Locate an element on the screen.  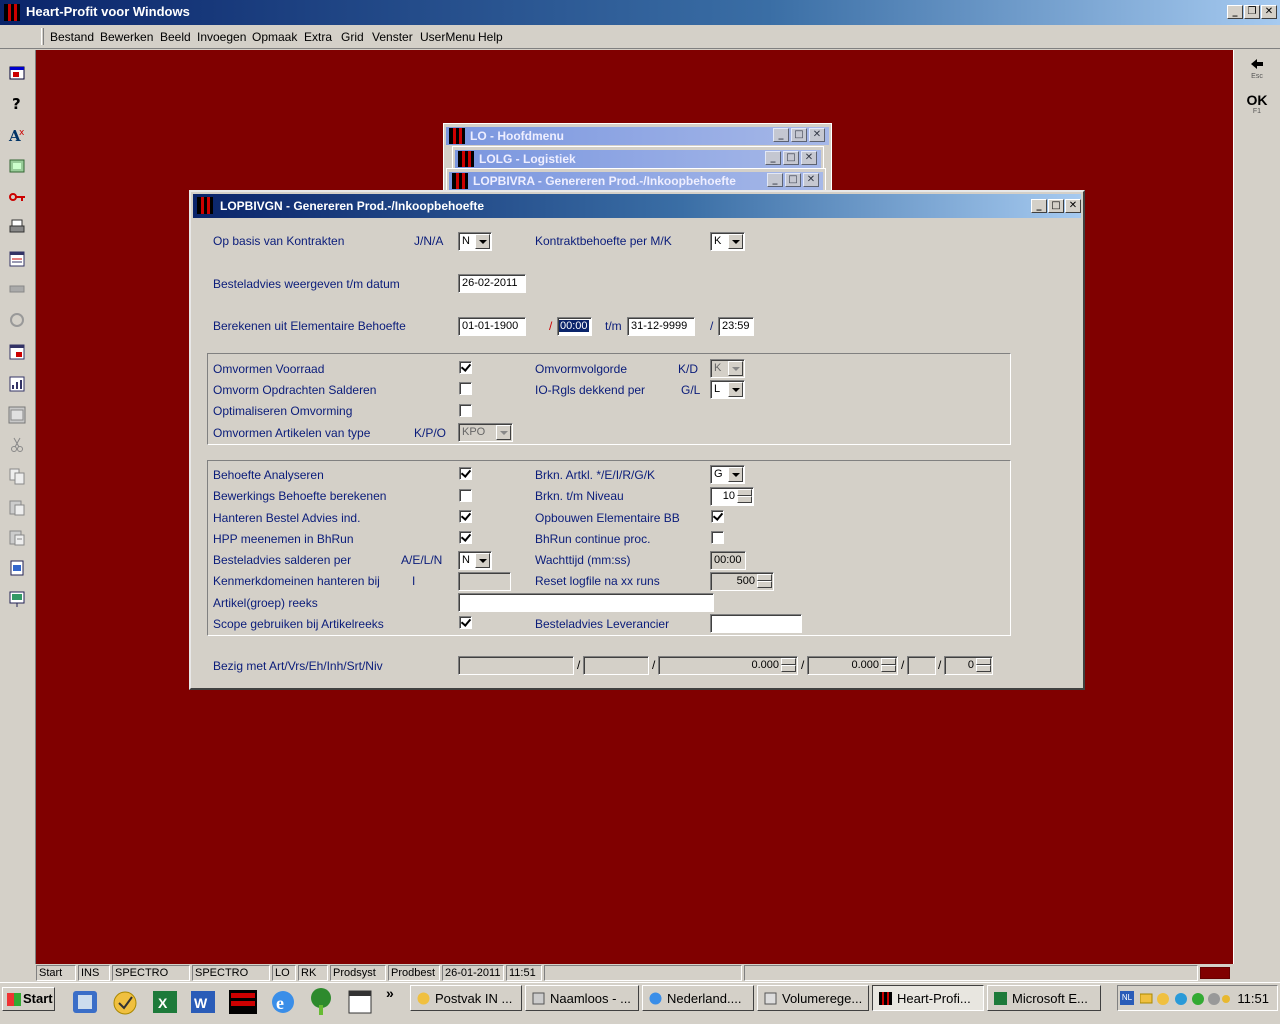
paste-special-icon is located at coordinates (17, 537).